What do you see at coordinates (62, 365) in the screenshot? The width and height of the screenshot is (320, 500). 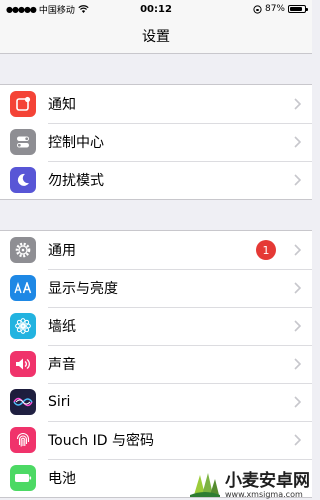 I see `settings-row-label: 声音` at bounding box center [62, 365].